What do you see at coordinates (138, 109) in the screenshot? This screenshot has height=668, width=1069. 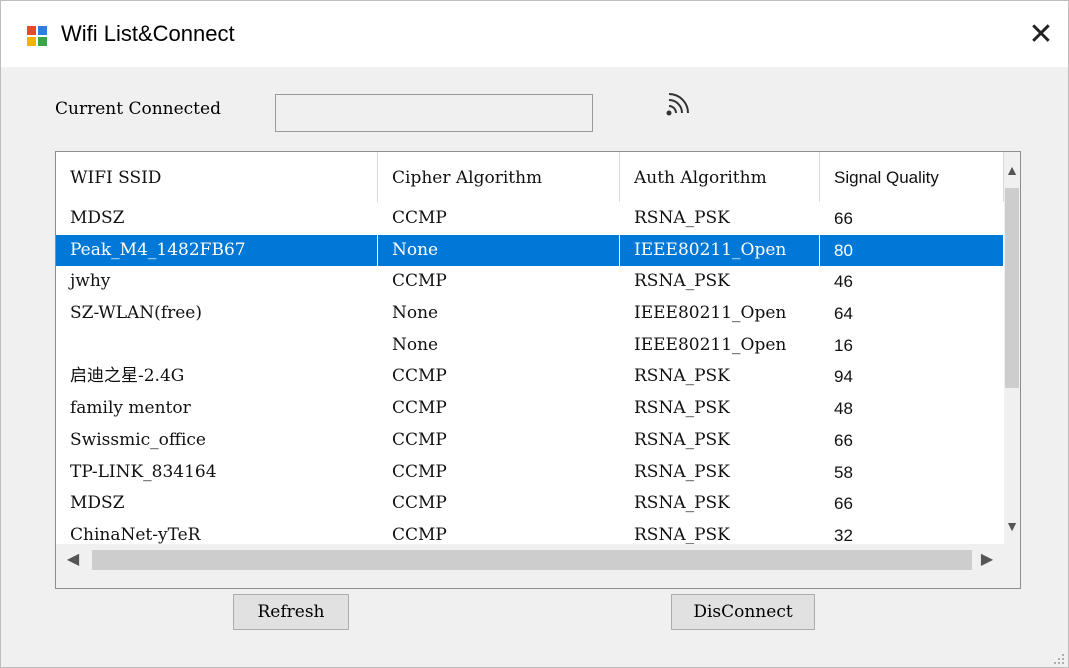 I see `current-connected-label: Current Connected` at bounding box center [138, 109].